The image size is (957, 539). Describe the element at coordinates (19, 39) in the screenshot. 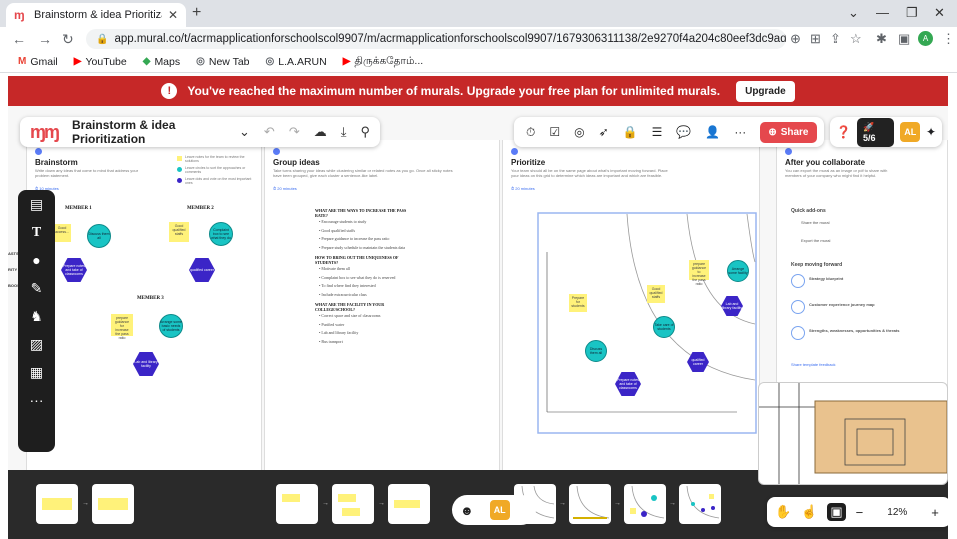

I see `back-icon: ←` at that location.